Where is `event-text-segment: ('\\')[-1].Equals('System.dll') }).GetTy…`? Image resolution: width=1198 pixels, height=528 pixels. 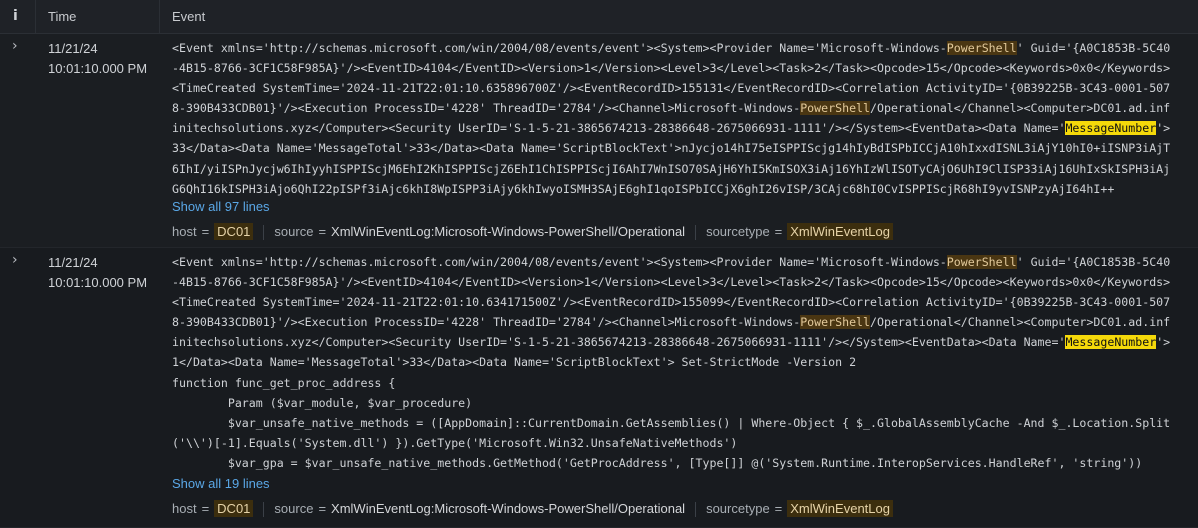 event-text-segment: ('\\')[-1].Equals('System.dll') }).GetTy… is located at coordinates (455, 442).